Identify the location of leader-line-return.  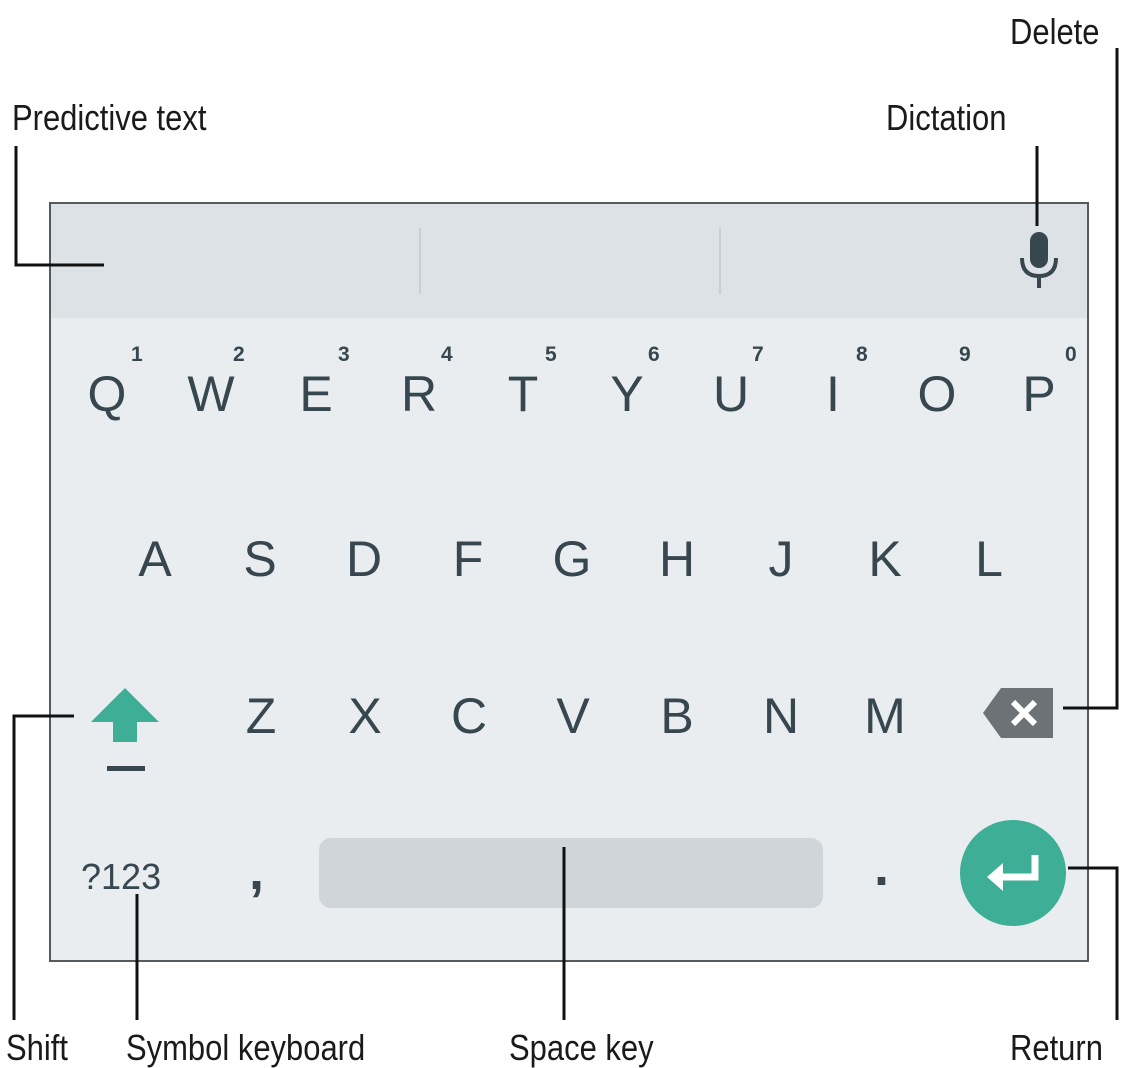
(1093, 943).